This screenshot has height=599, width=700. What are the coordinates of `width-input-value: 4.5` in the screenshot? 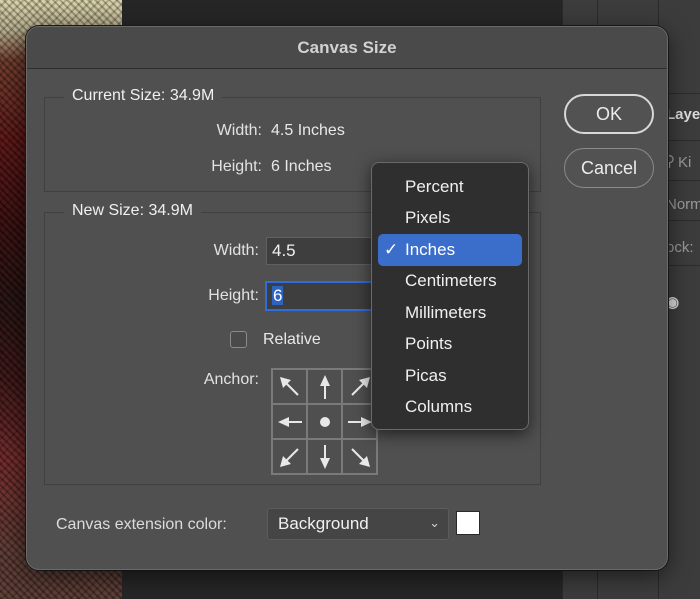 It's located at (284, 250).